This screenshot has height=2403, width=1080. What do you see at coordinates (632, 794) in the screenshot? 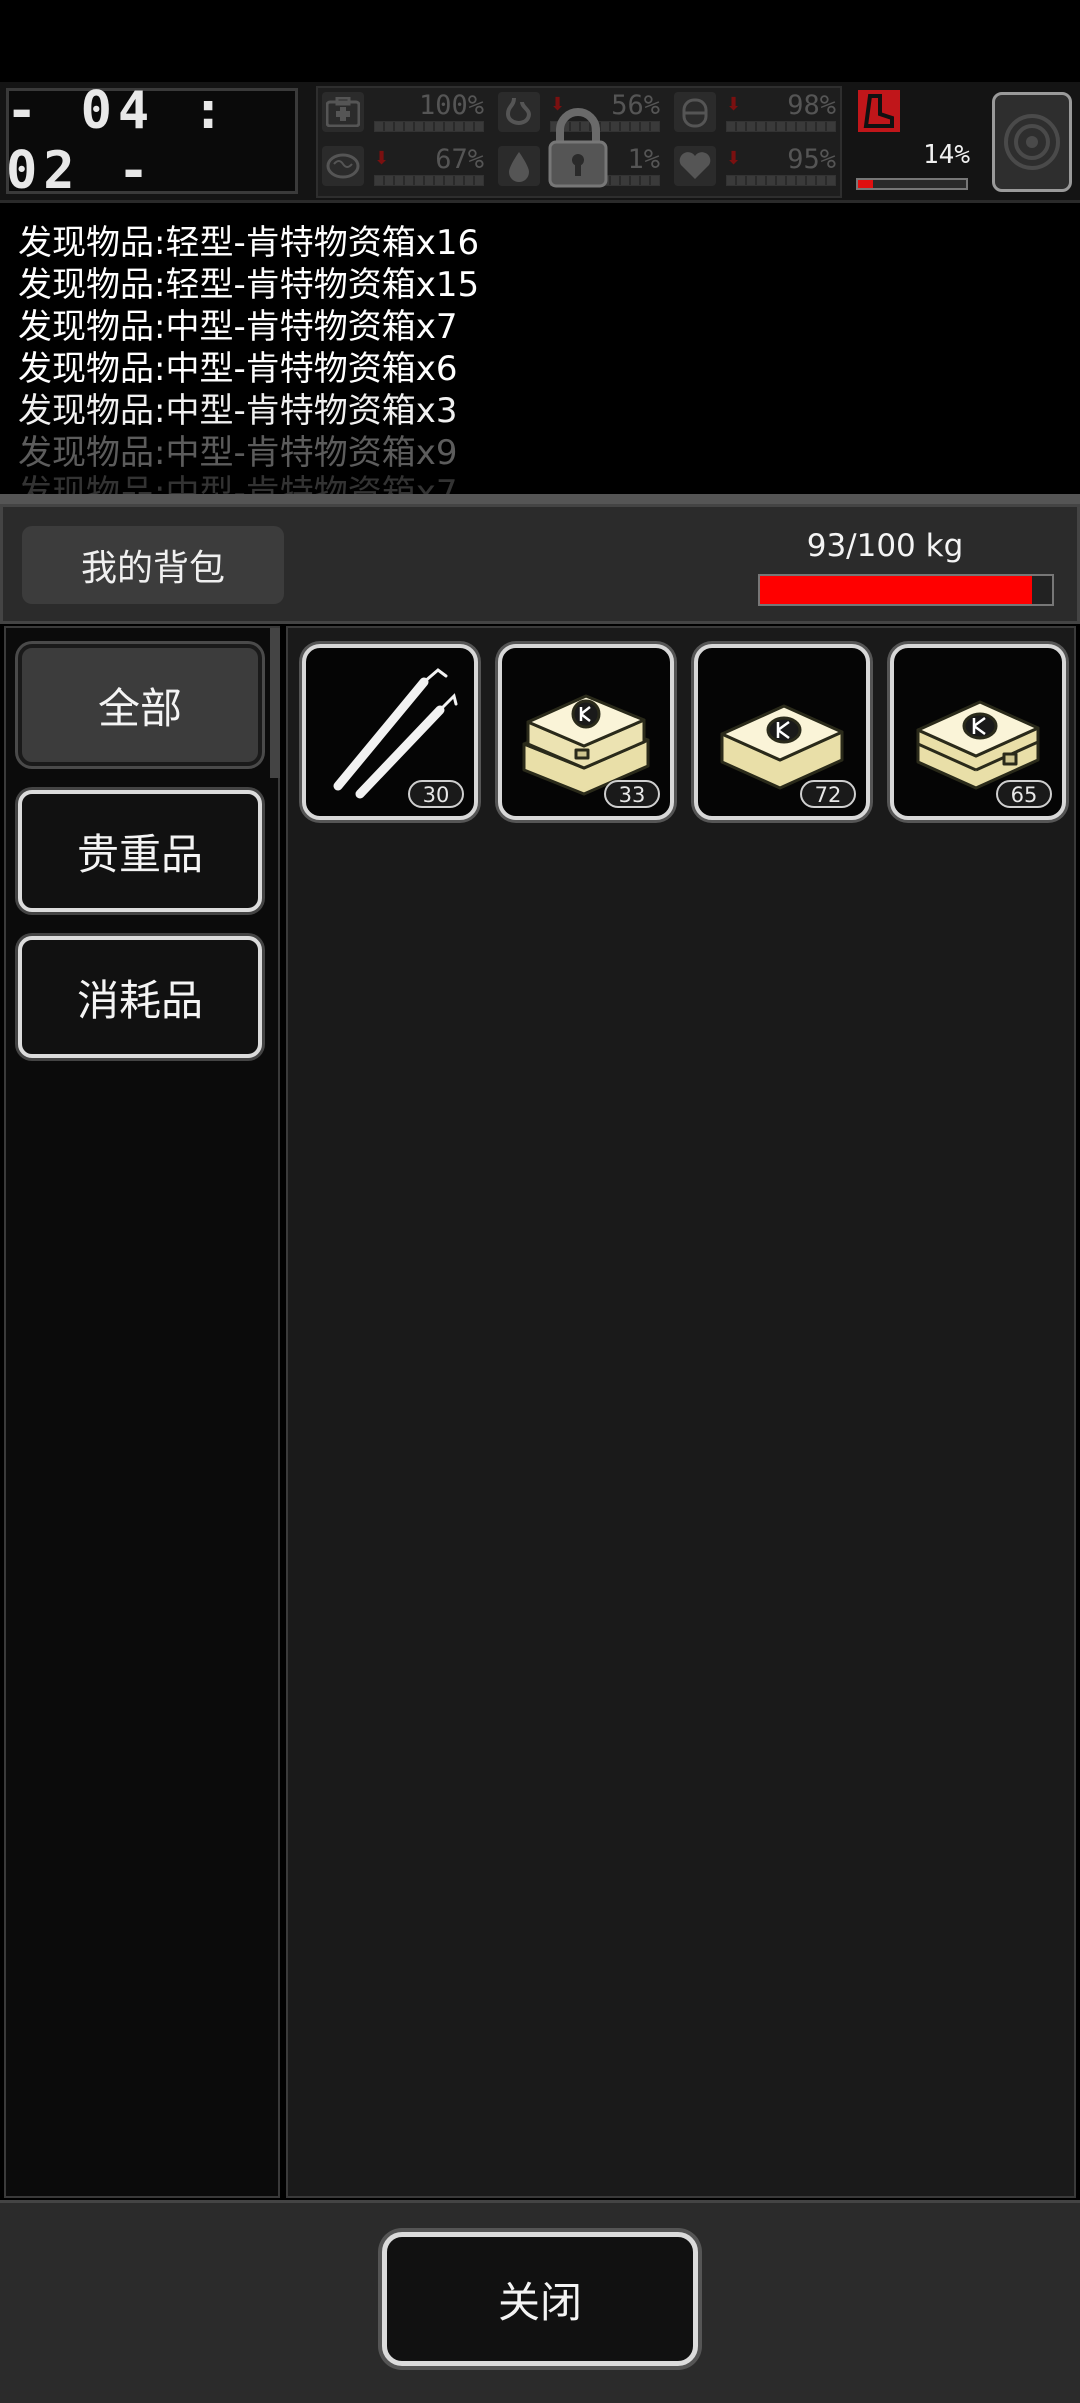
I see `item-count-badge: 33` at bounding box center [632, 794].